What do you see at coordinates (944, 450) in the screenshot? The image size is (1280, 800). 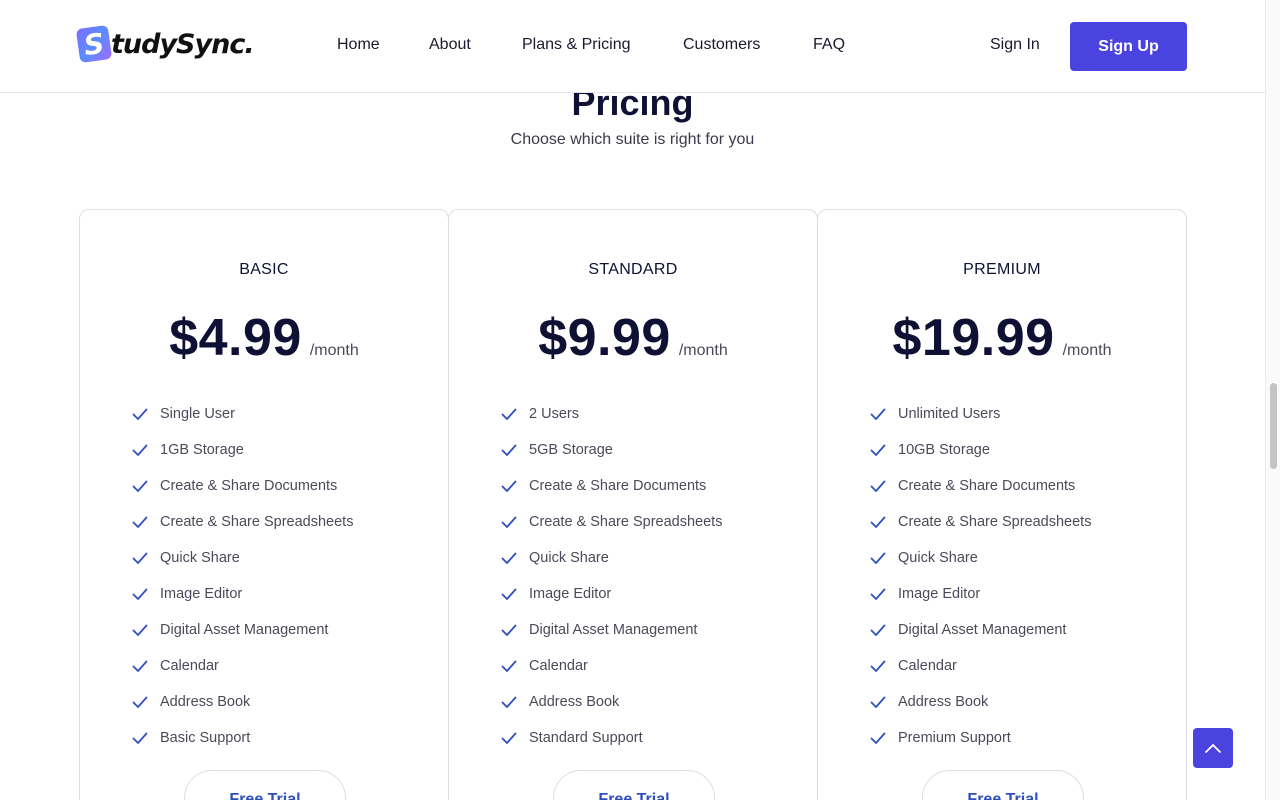 I see `feature-label: 10GB Storage` at bounding box center [944, 450].